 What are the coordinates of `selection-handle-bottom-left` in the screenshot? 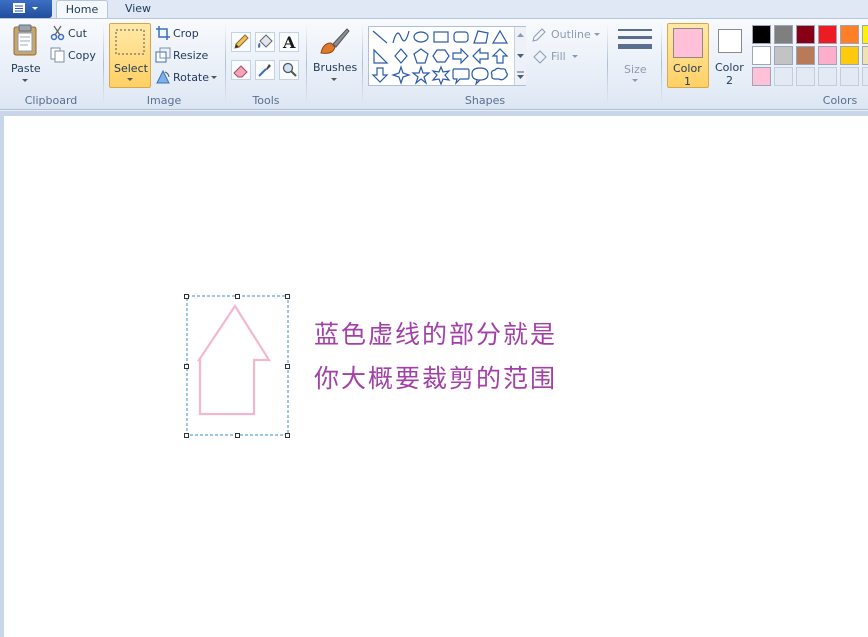 It's located at (186, 435).